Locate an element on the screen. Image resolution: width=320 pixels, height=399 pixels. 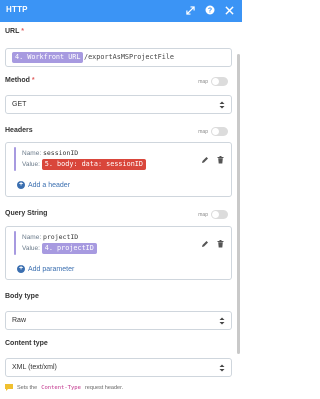
url-label: URL * is located at coordinates (14, 31).